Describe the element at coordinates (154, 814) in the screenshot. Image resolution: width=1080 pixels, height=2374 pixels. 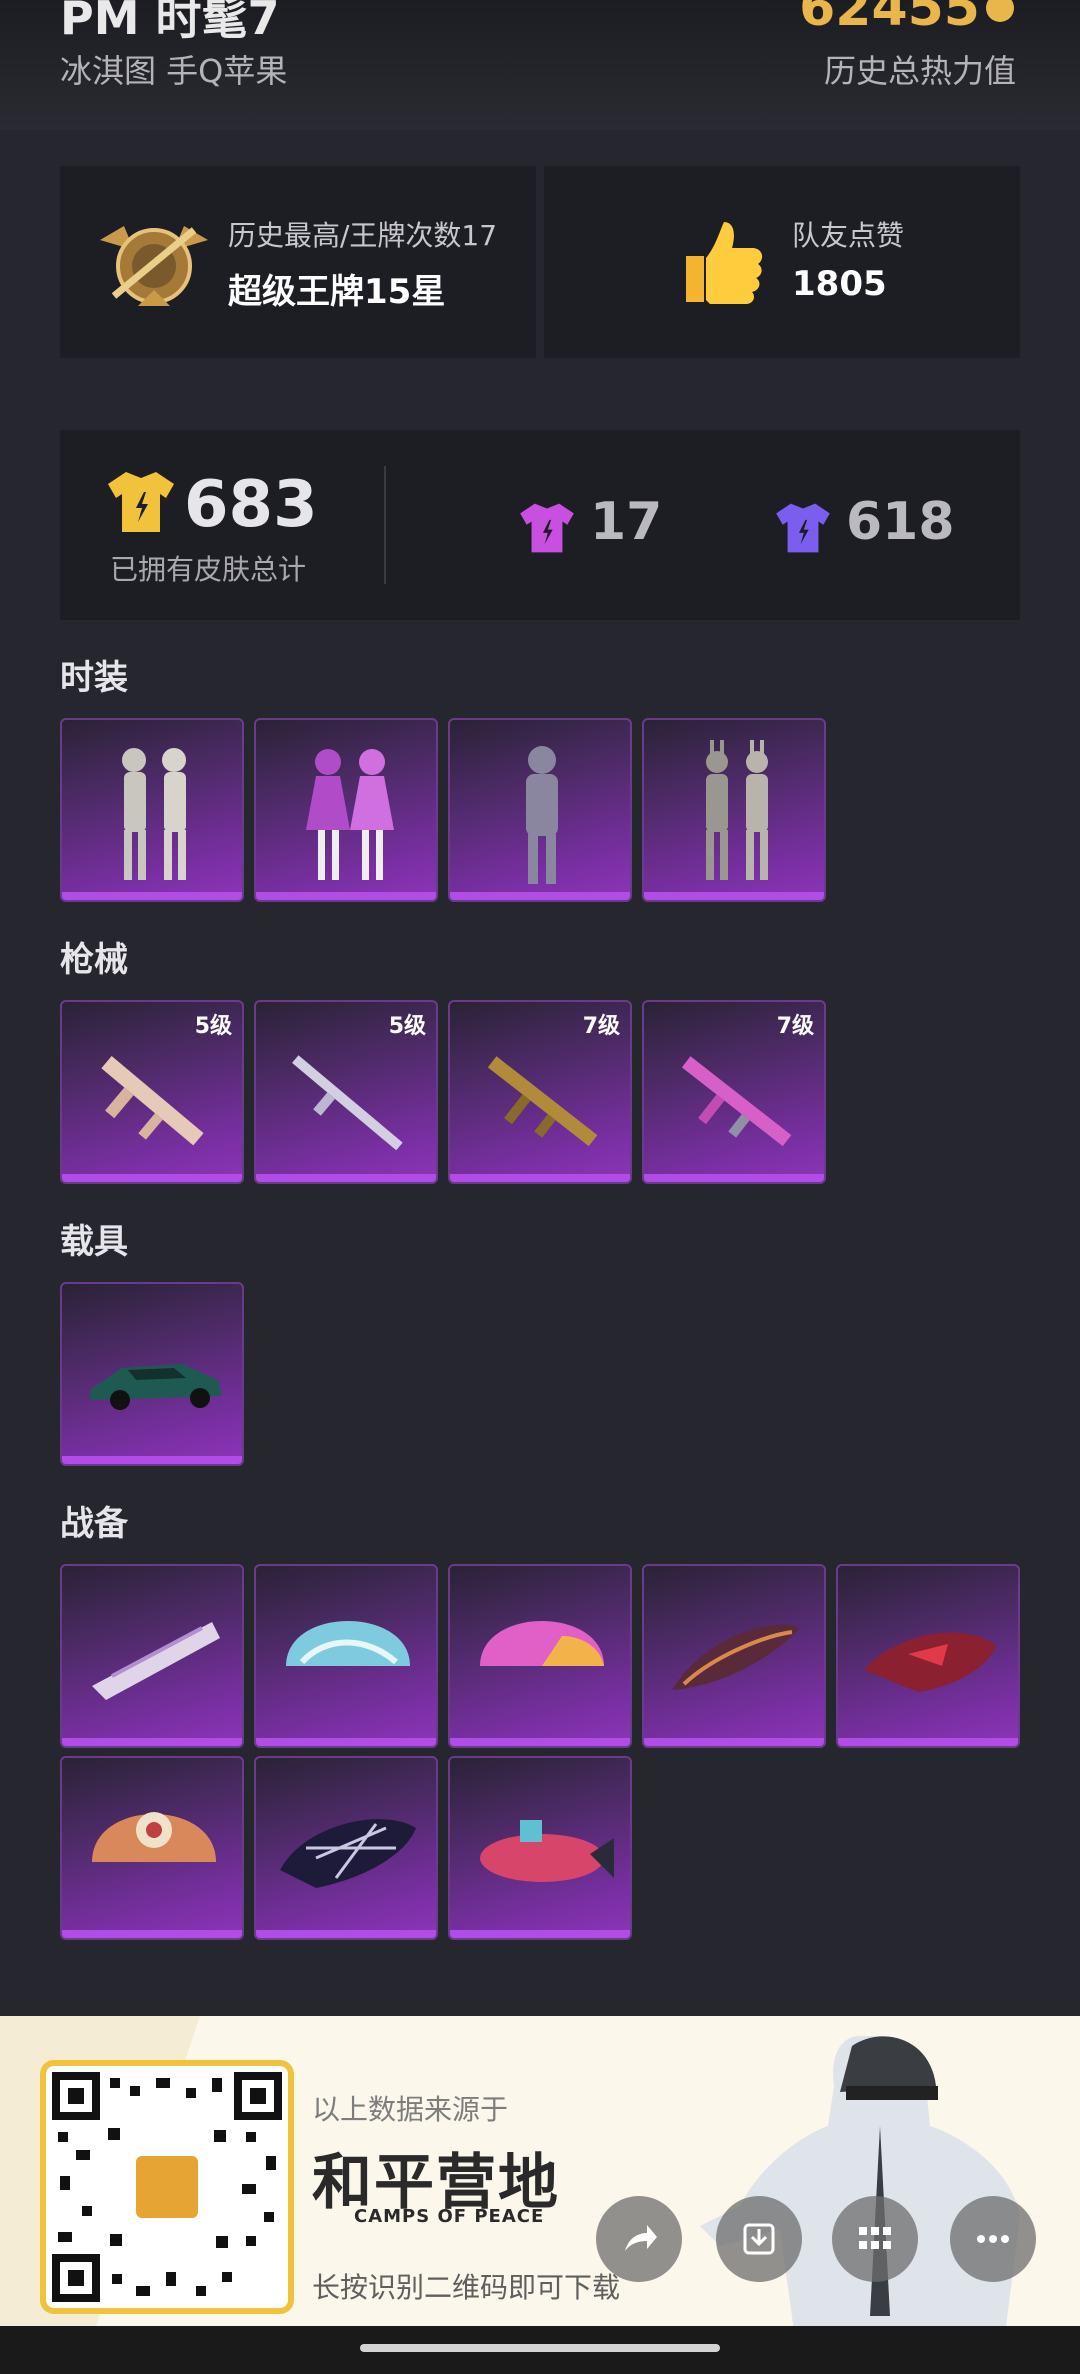
I see `outfit-twin-silver-icon` at that location.